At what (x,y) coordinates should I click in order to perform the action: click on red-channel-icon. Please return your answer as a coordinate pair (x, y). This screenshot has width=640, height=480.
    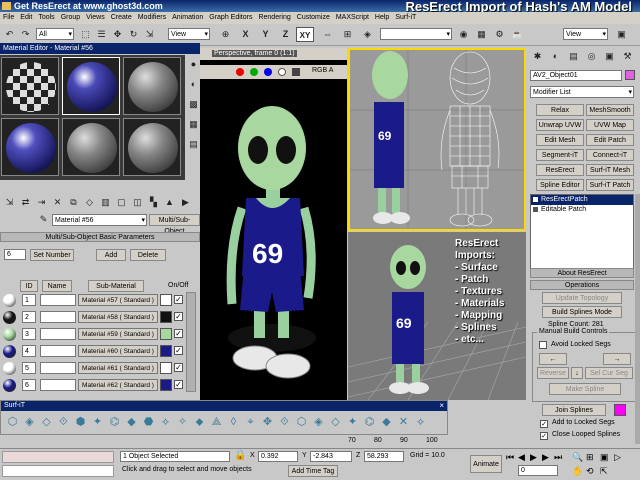
    Looking at the image, I should click on (240, 72).